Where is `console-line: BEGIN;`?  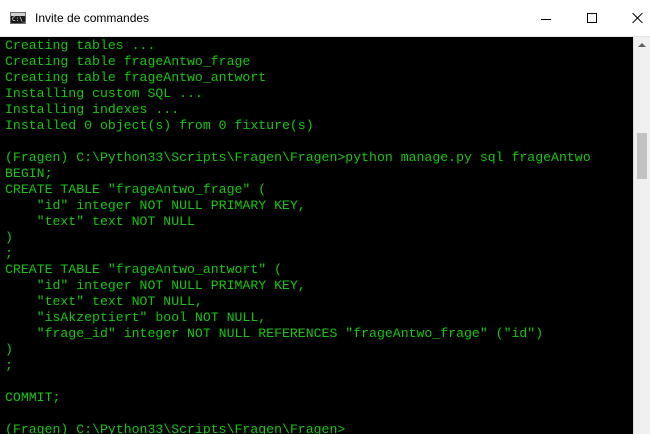
console-line: BEGIN; is located at coordinates (29, 173).